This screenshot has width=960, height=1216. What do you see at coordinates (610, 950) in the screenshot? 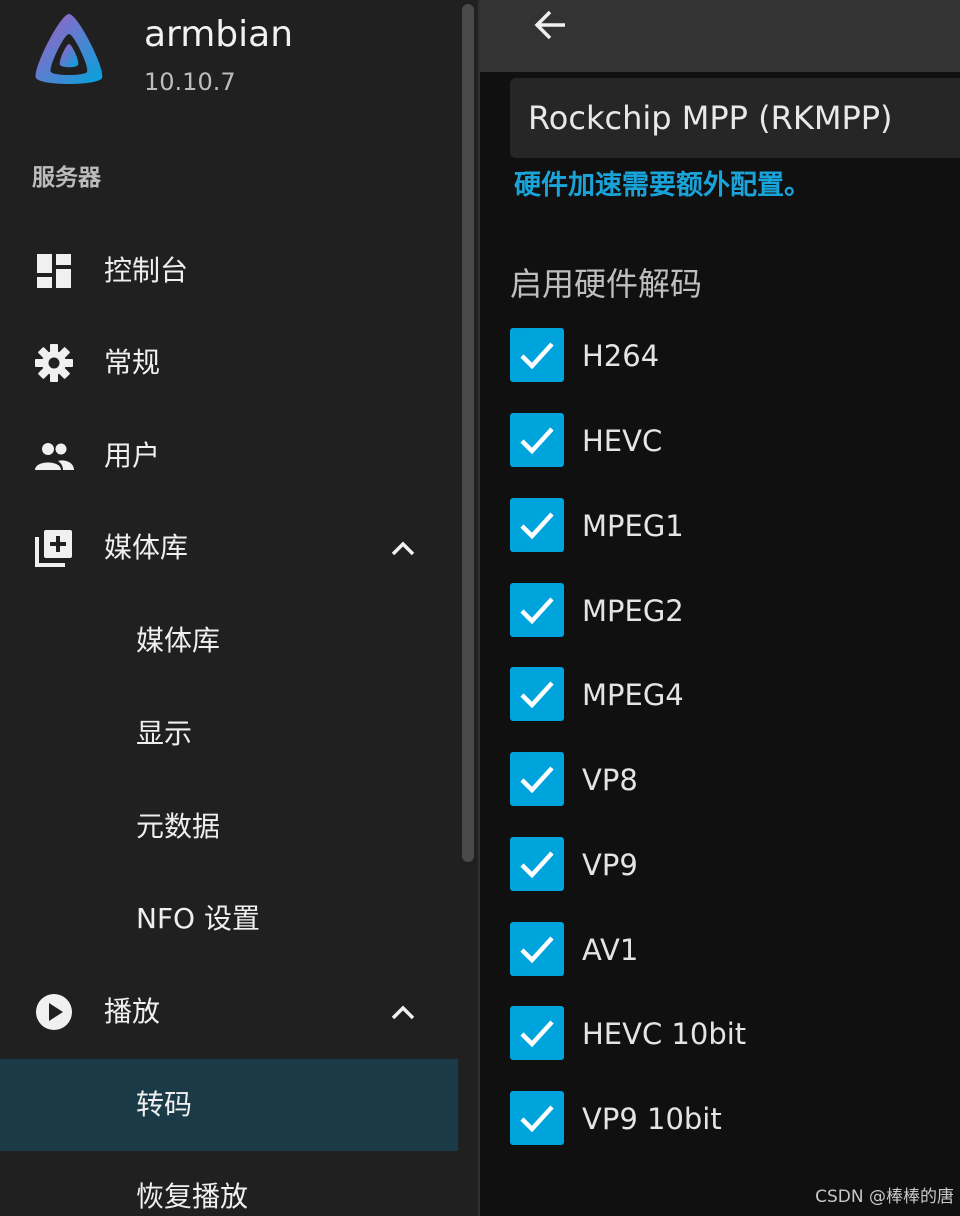
I see `checkbox-label: AV1` at bounding box center [610, 950].